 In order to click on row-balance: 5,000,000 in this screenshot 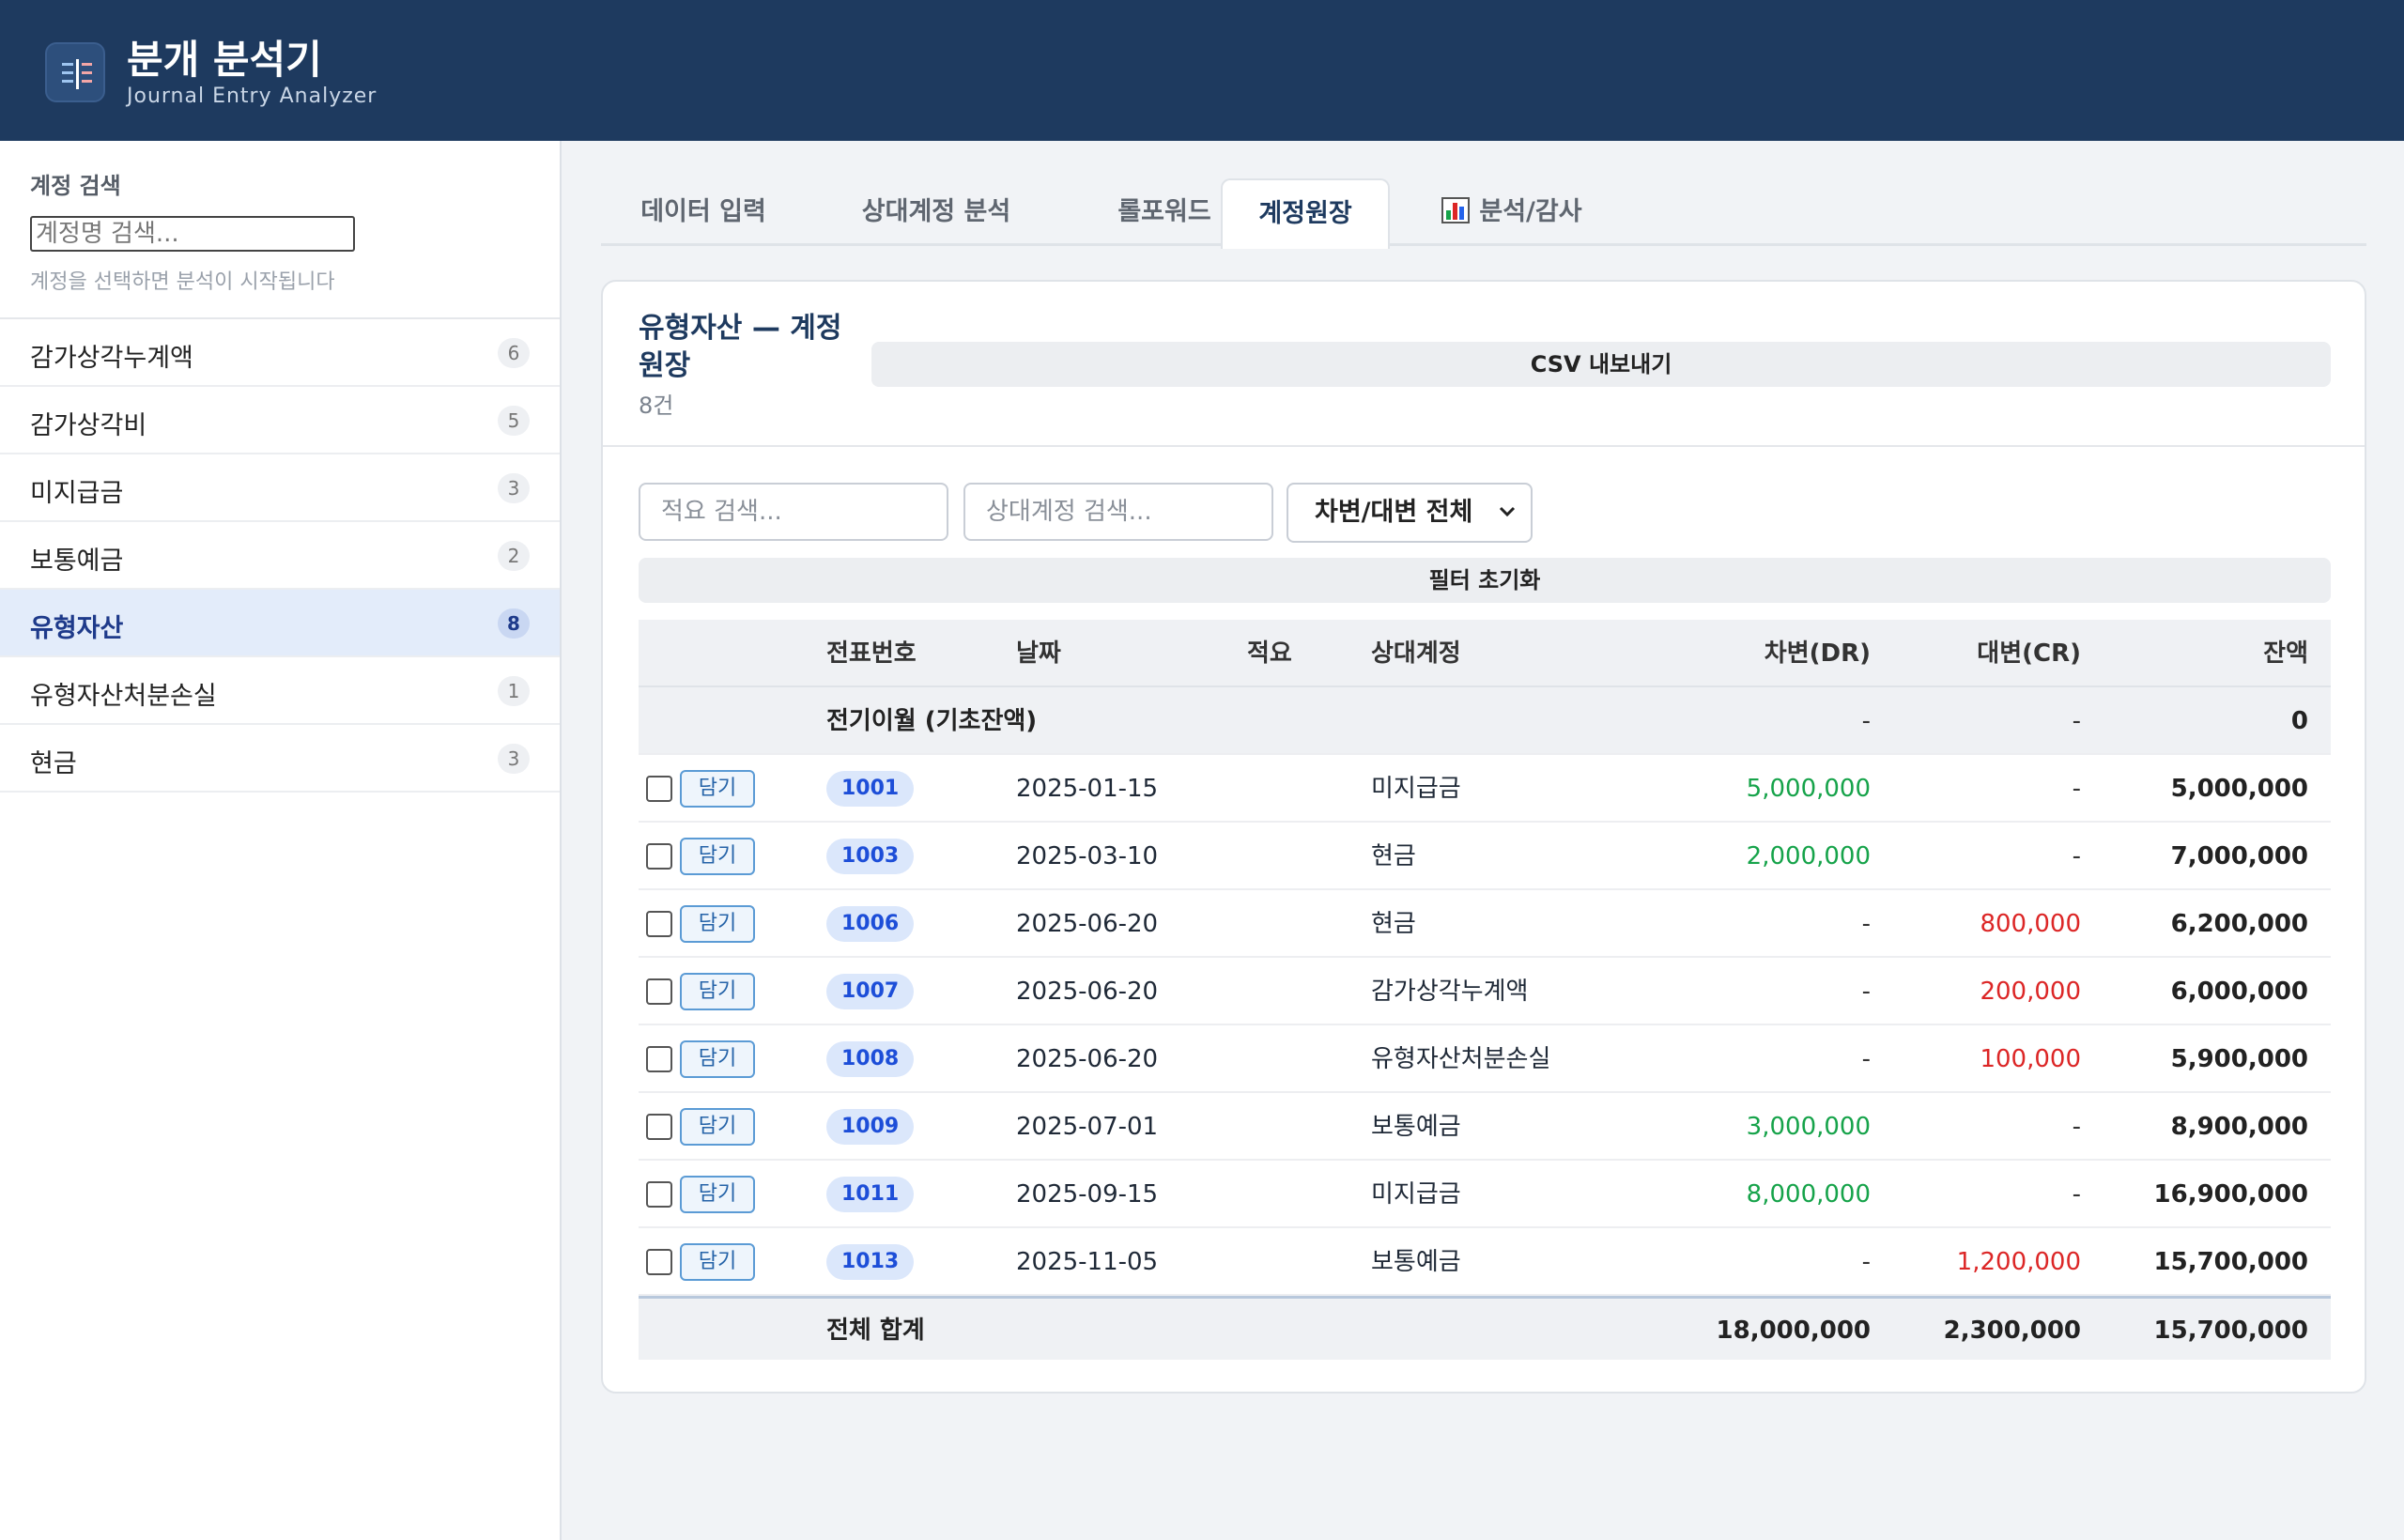, I will do `click(2239, 789)`.